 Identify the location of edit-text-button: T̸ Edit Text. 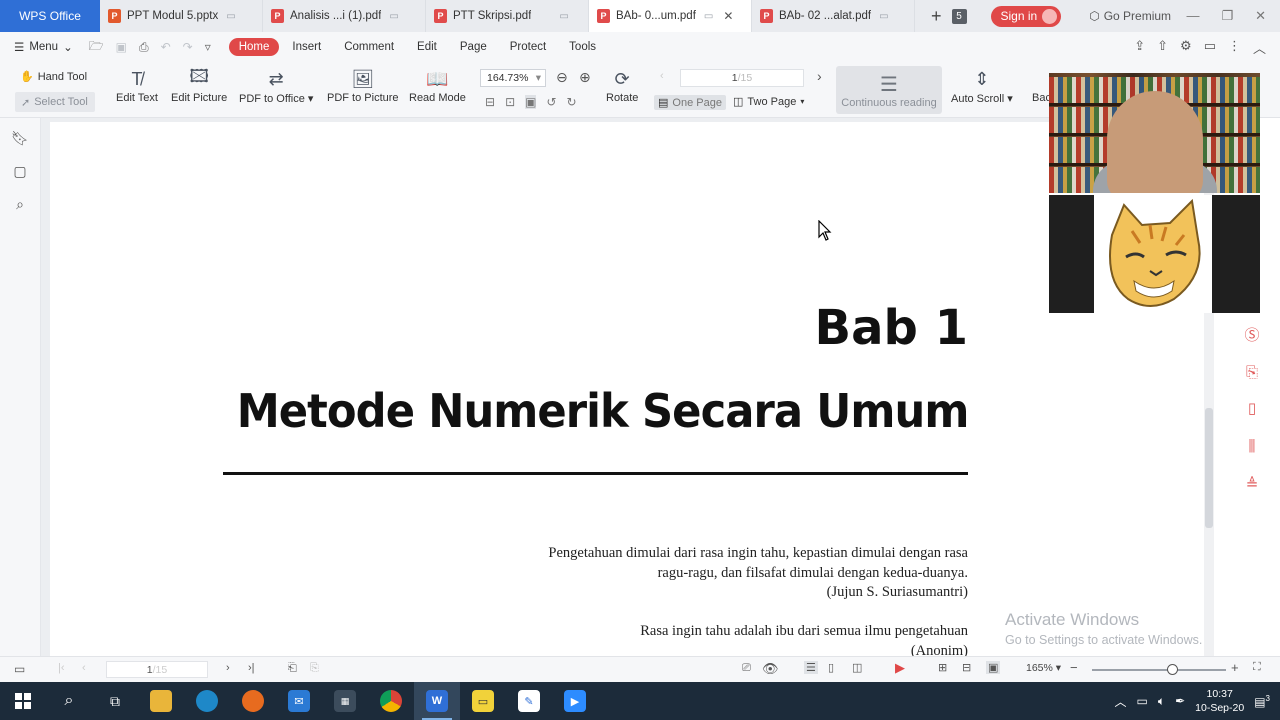
(137, 85).